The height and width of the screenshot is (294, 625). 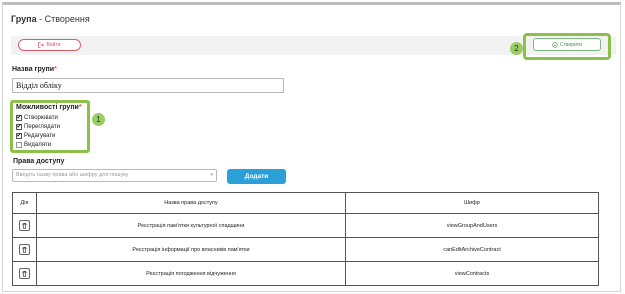 What do you see at coordinates (191, 273) in the screenshot?
I see `right-name-cell: Реєстрація погодження відчуження` at bounding box center [191, 273].